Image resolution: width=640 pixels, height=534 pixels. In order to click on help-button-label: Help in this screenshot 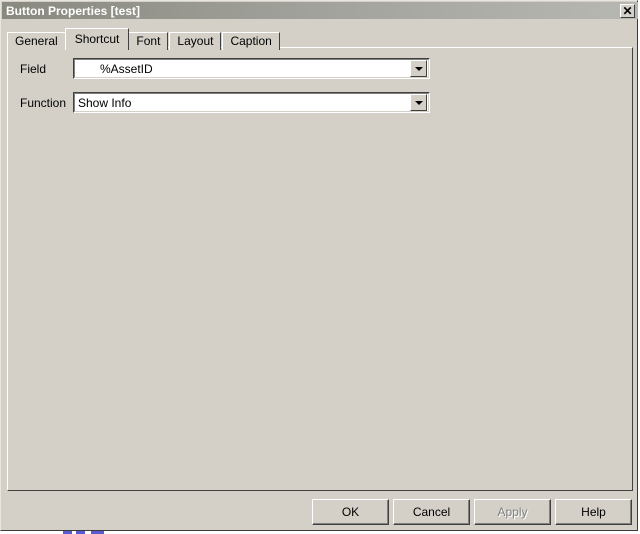, I will do `click(593, 512)`.